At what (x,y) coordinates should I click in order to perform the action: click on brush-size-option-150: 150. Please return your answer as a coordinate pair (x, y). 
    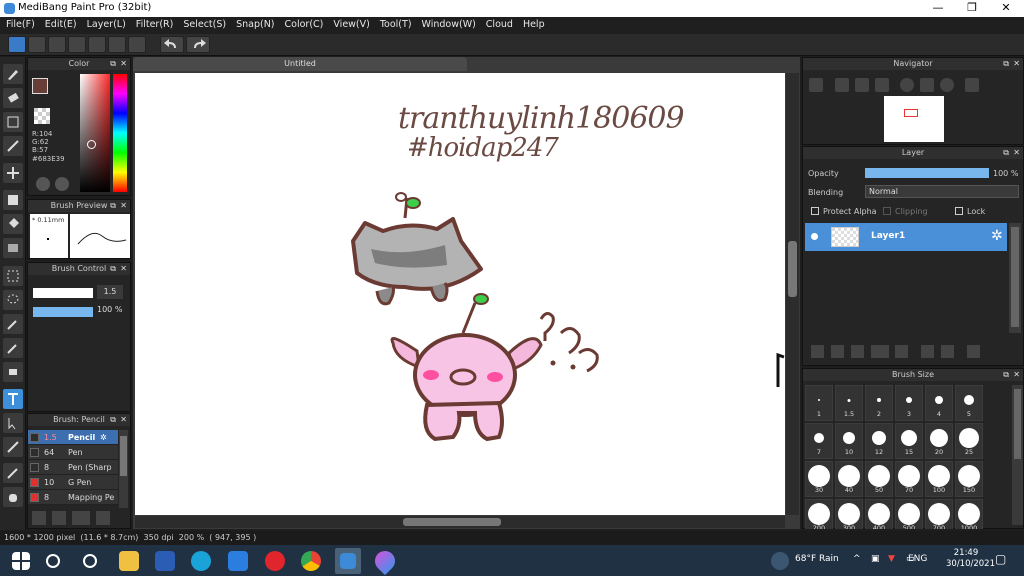
    Looking at the image, I should click on (969, 479).